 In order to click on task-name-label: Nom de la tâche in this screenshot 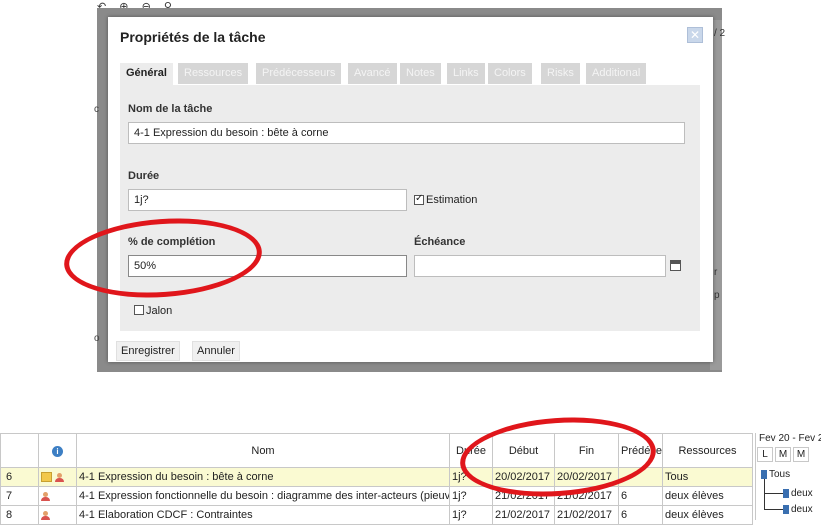, I will do `click(170, 109)`.